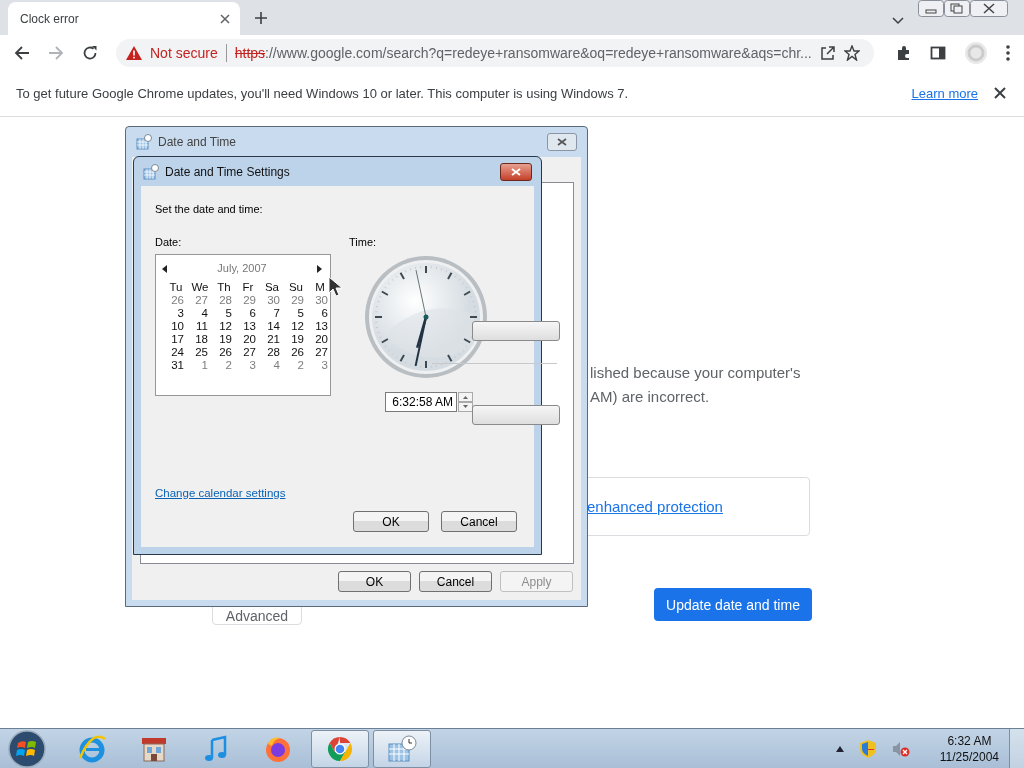 This screenshot has width=1024, height=768. What do you see at coordinates (323, 93) in the screenshot?
I see `info-message: To get future Google Chrome updates, you'll need Windows 10 or later. This computer is using Windows 7.` at bounding box center [323, 93].